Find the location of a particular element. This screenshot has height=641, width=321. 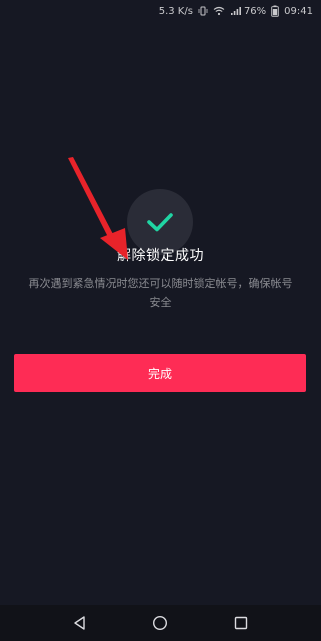

annotation-arrow is located at coordinates (98, 208).